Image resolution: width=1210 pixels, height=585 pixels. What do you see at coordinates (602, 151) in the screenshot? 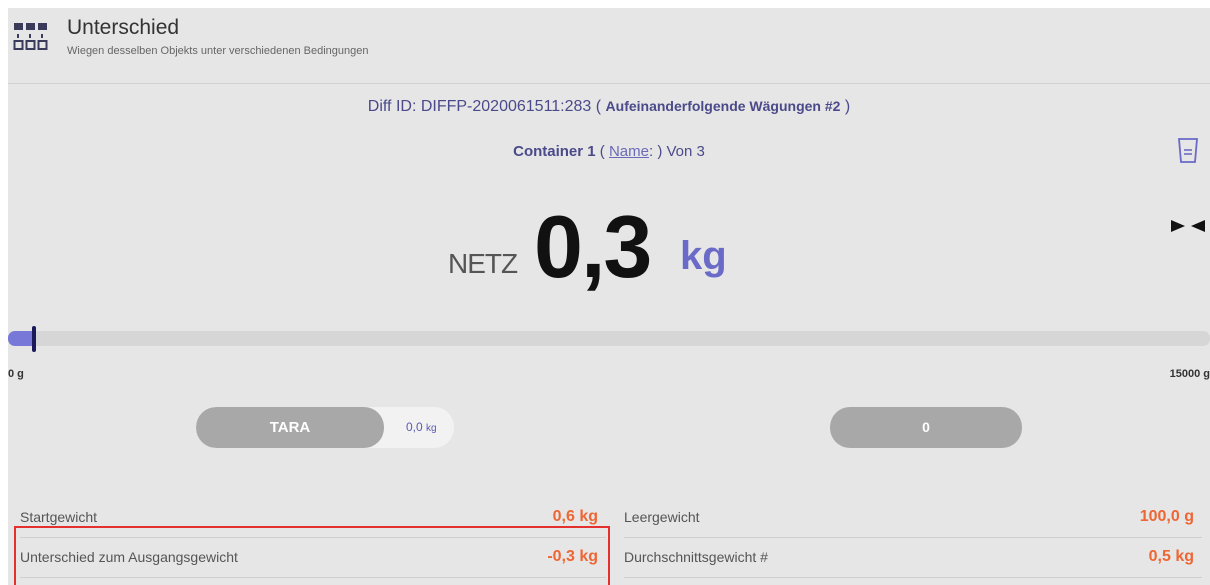
I see `container-open: (` at bounding box center [602, 151].